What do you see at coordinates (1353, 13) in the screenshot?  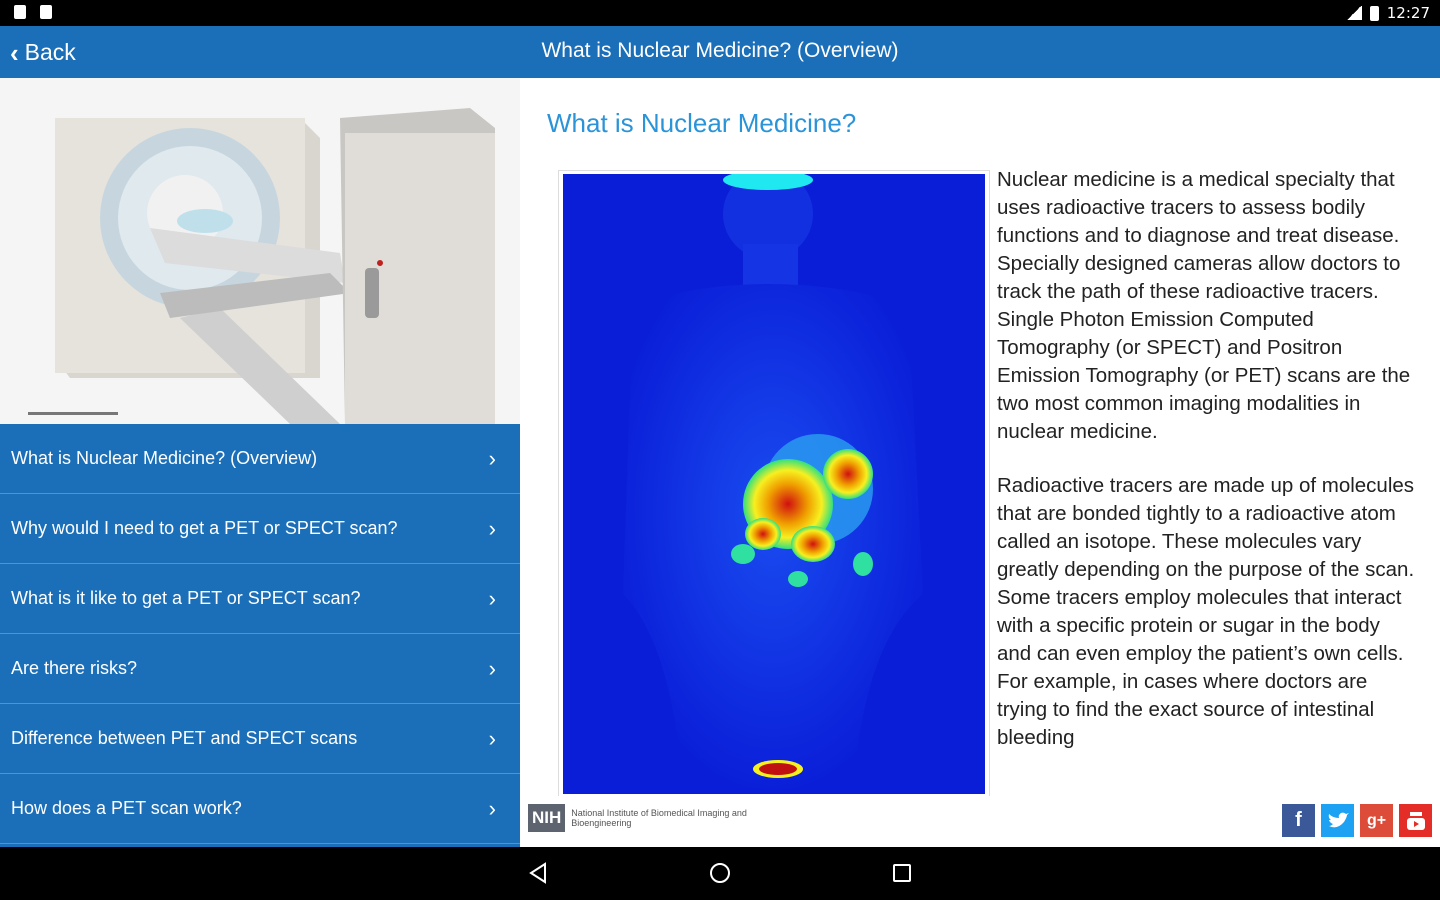 I see `signal-icon` at bounding box center [1353, 13].